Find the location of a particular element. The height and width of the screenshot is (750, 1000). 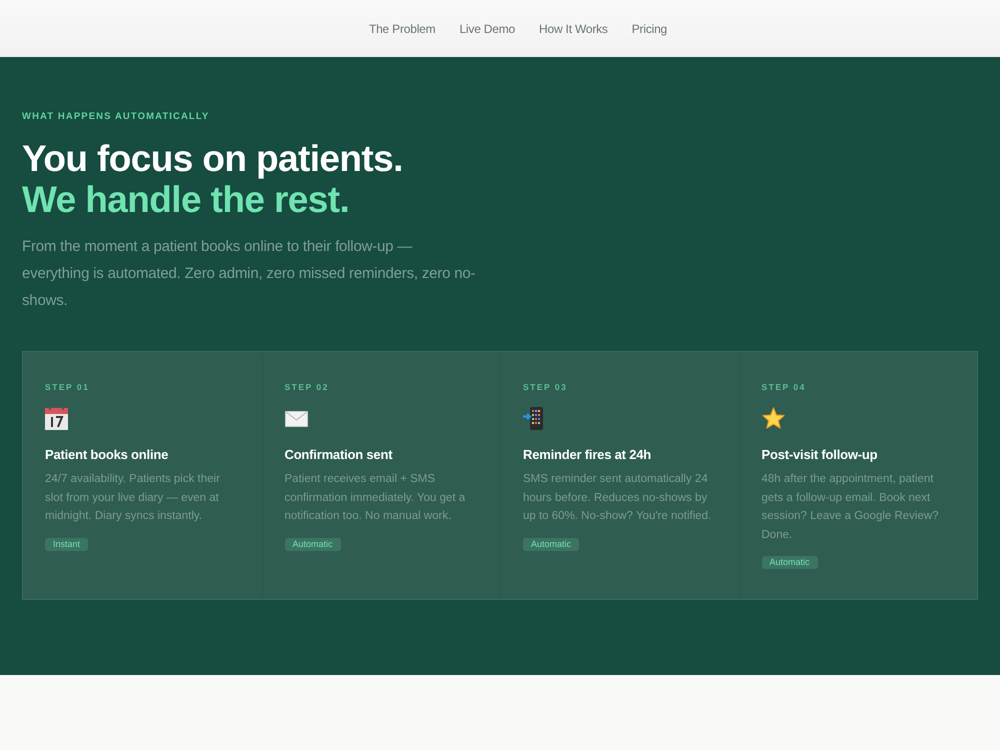

step-label: STEP 01 is located at coordinates (67, 387).